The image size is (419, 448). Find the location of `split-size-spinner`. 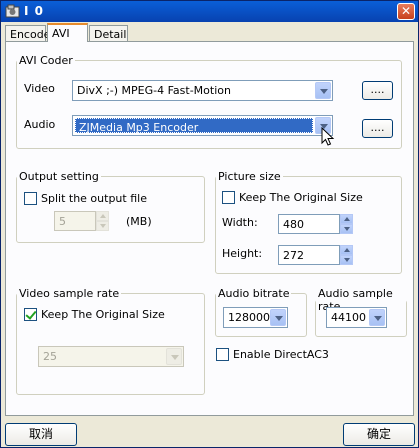

split-size-spinner is located at coordinates (102, 221).